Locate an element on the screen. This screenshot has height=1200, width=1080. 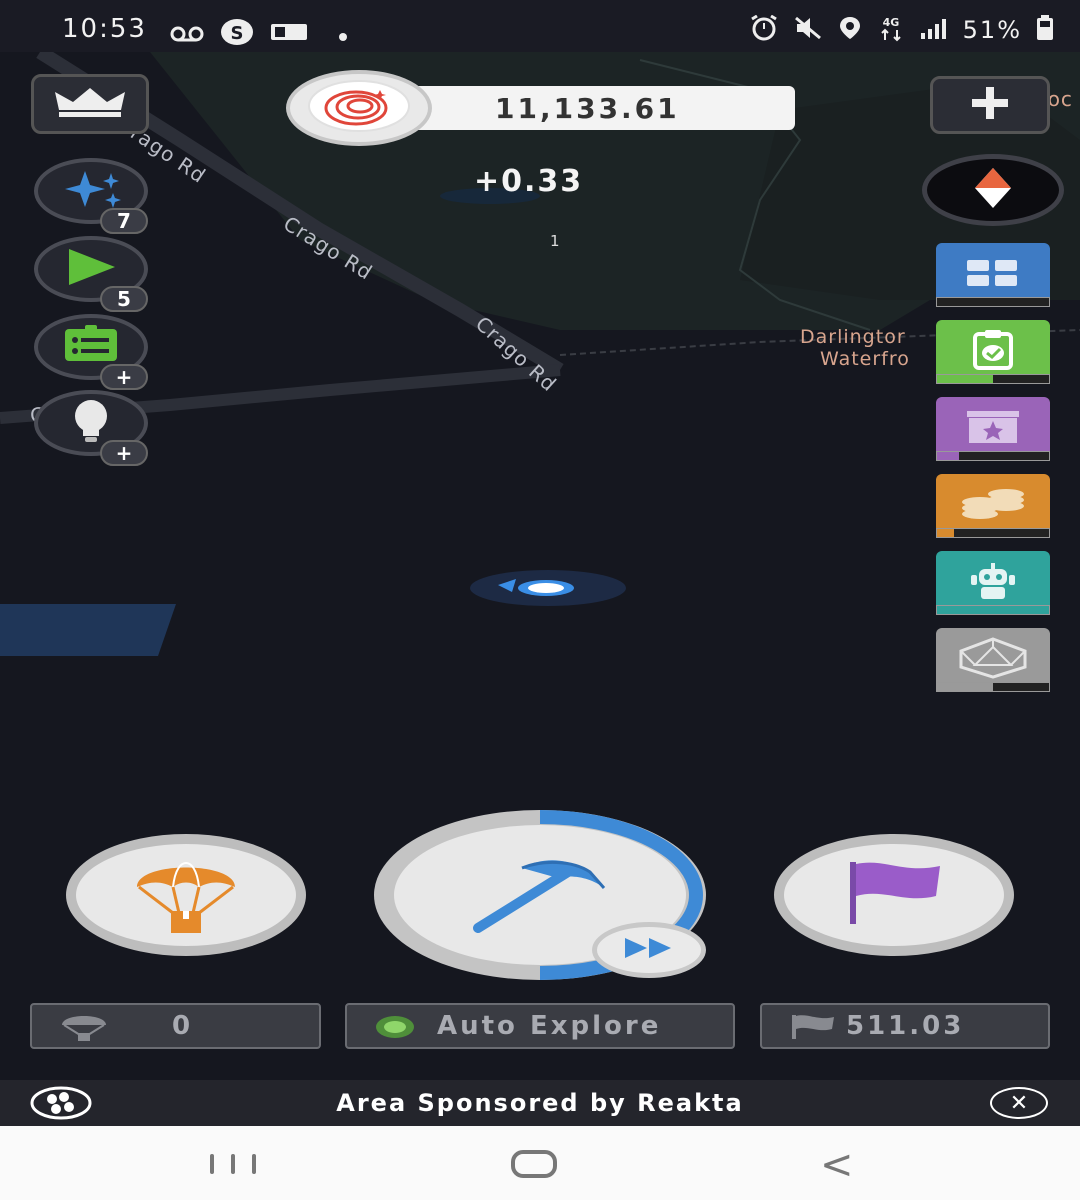
airdrop-button is located at coordinates (186, 895).